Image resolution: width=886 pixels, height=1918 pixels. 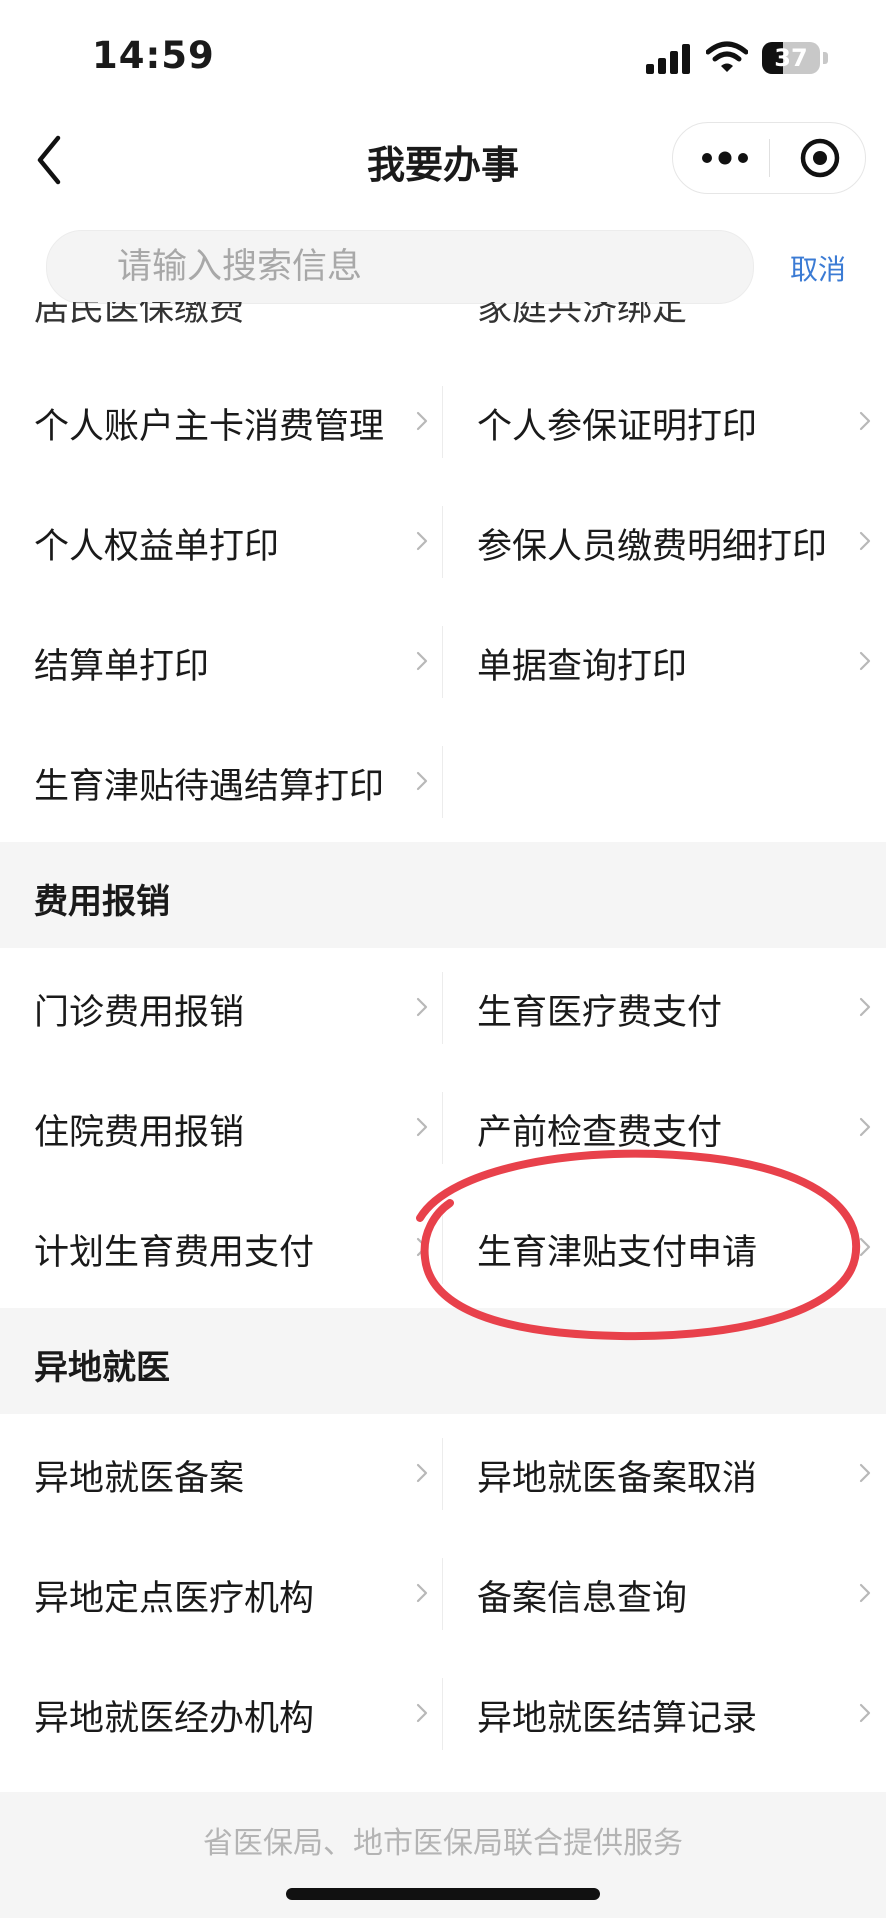 What do you see at coordinates (664, 1594) in the screenshot?
I see `service-item: 备案信息查询` at bounding box center [664, 1594].